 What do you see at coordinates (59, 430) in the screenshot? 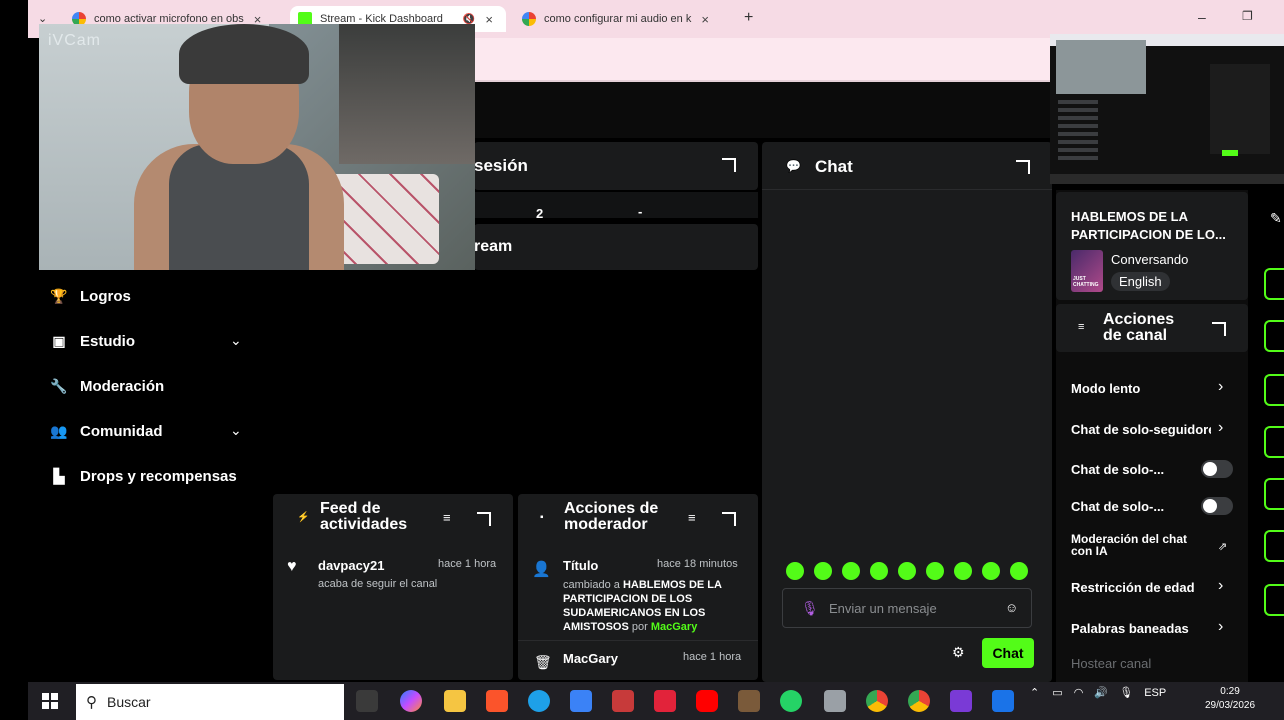
I see `community-icon: 👥` at bounding box center [59, 430].